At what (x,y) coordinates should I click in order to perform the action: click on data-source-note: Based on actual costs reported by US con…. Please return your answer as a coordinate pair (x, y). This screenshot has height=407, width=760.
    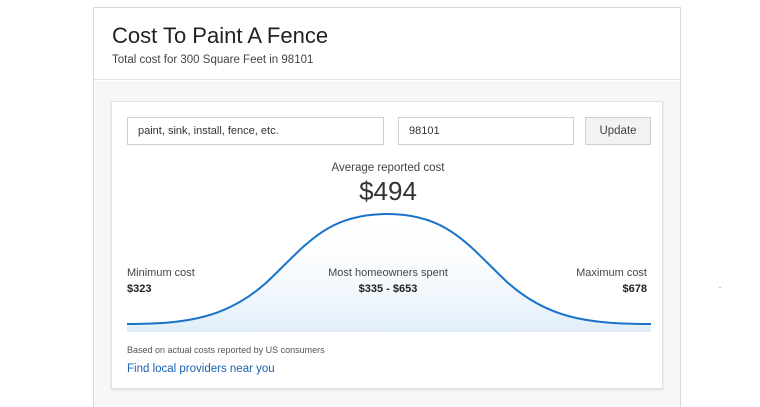
    Looking at the image, I should click on (226, 350).